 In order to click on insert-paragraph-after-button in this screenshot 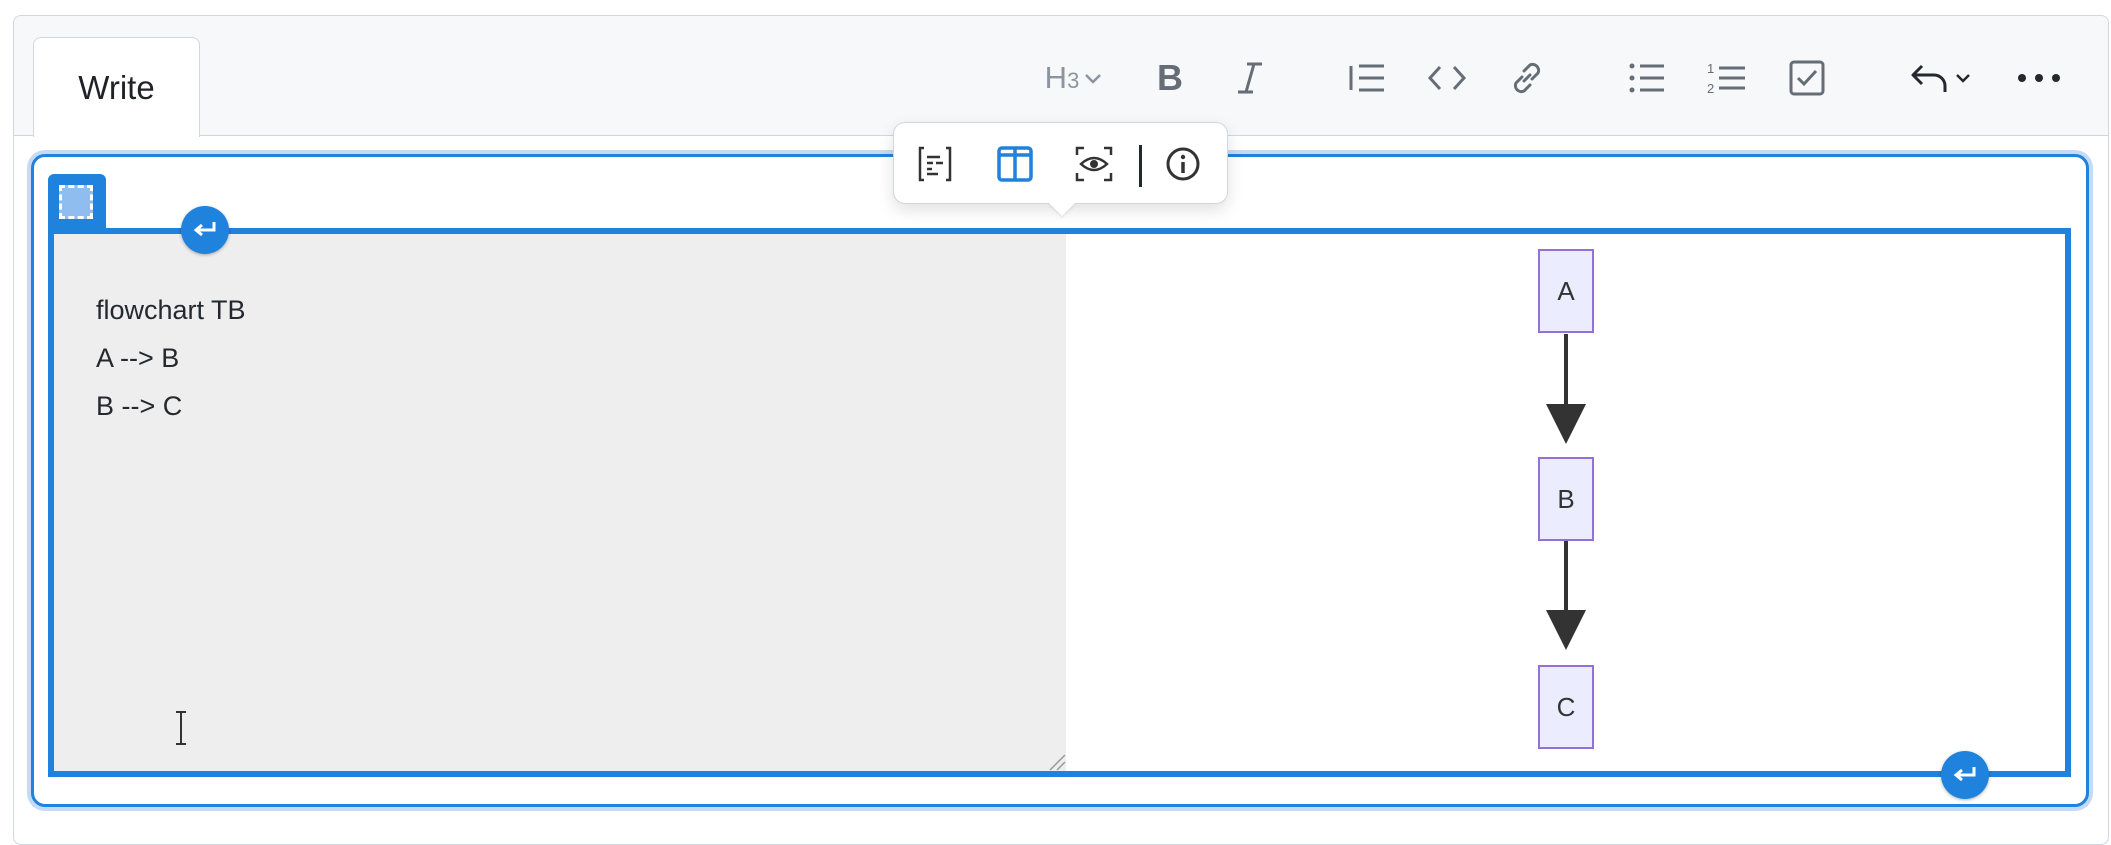, I will do `click(1965, 775)`.